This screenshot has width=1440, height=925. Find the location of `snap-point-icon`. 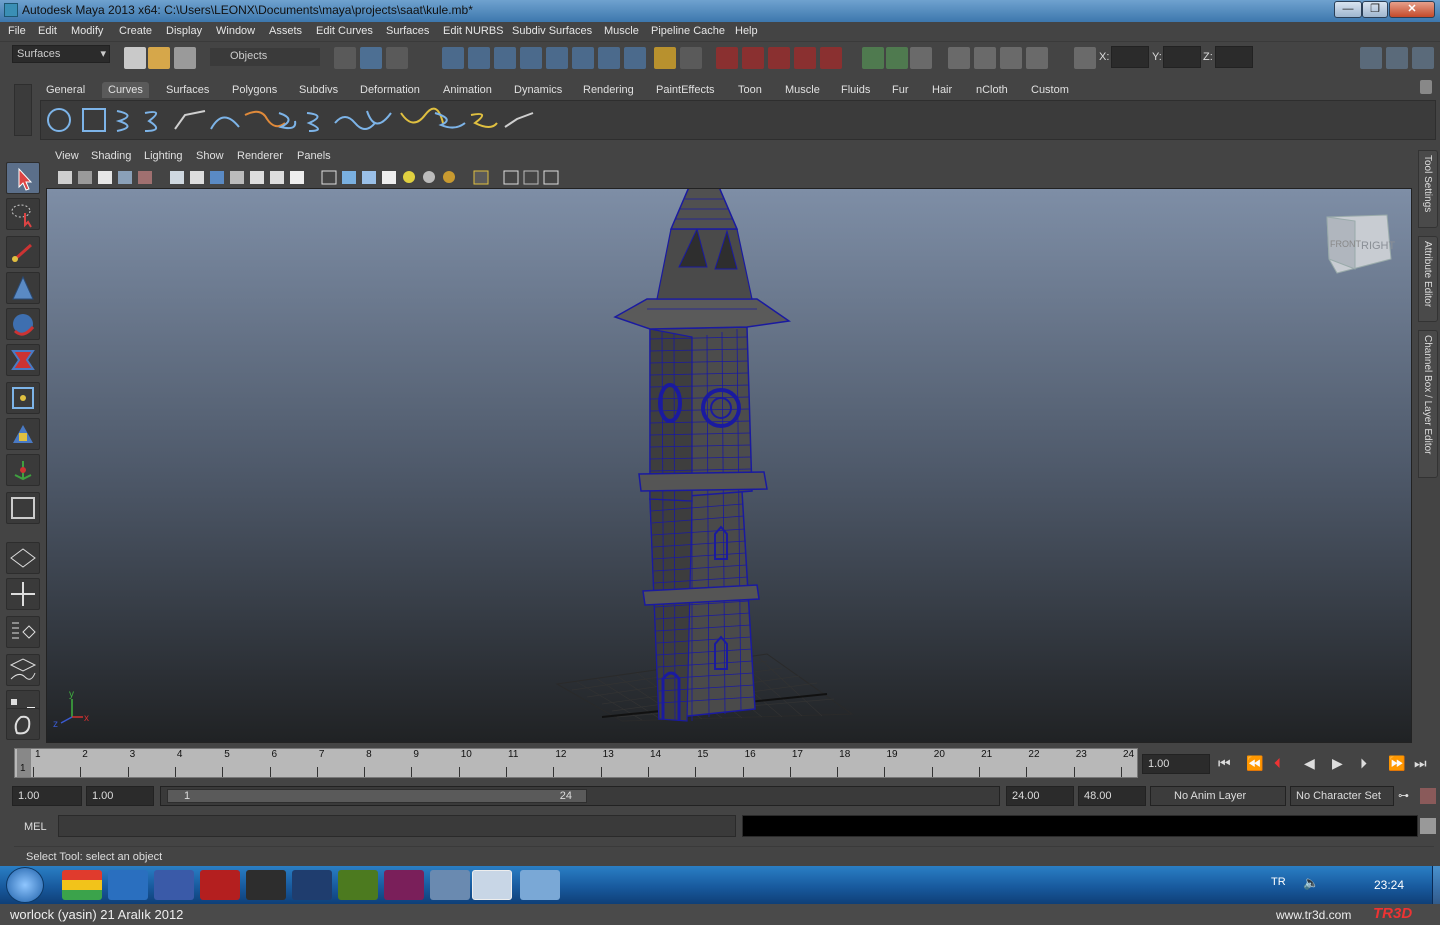

snap-point-icon is located at coordinates (505, 58).